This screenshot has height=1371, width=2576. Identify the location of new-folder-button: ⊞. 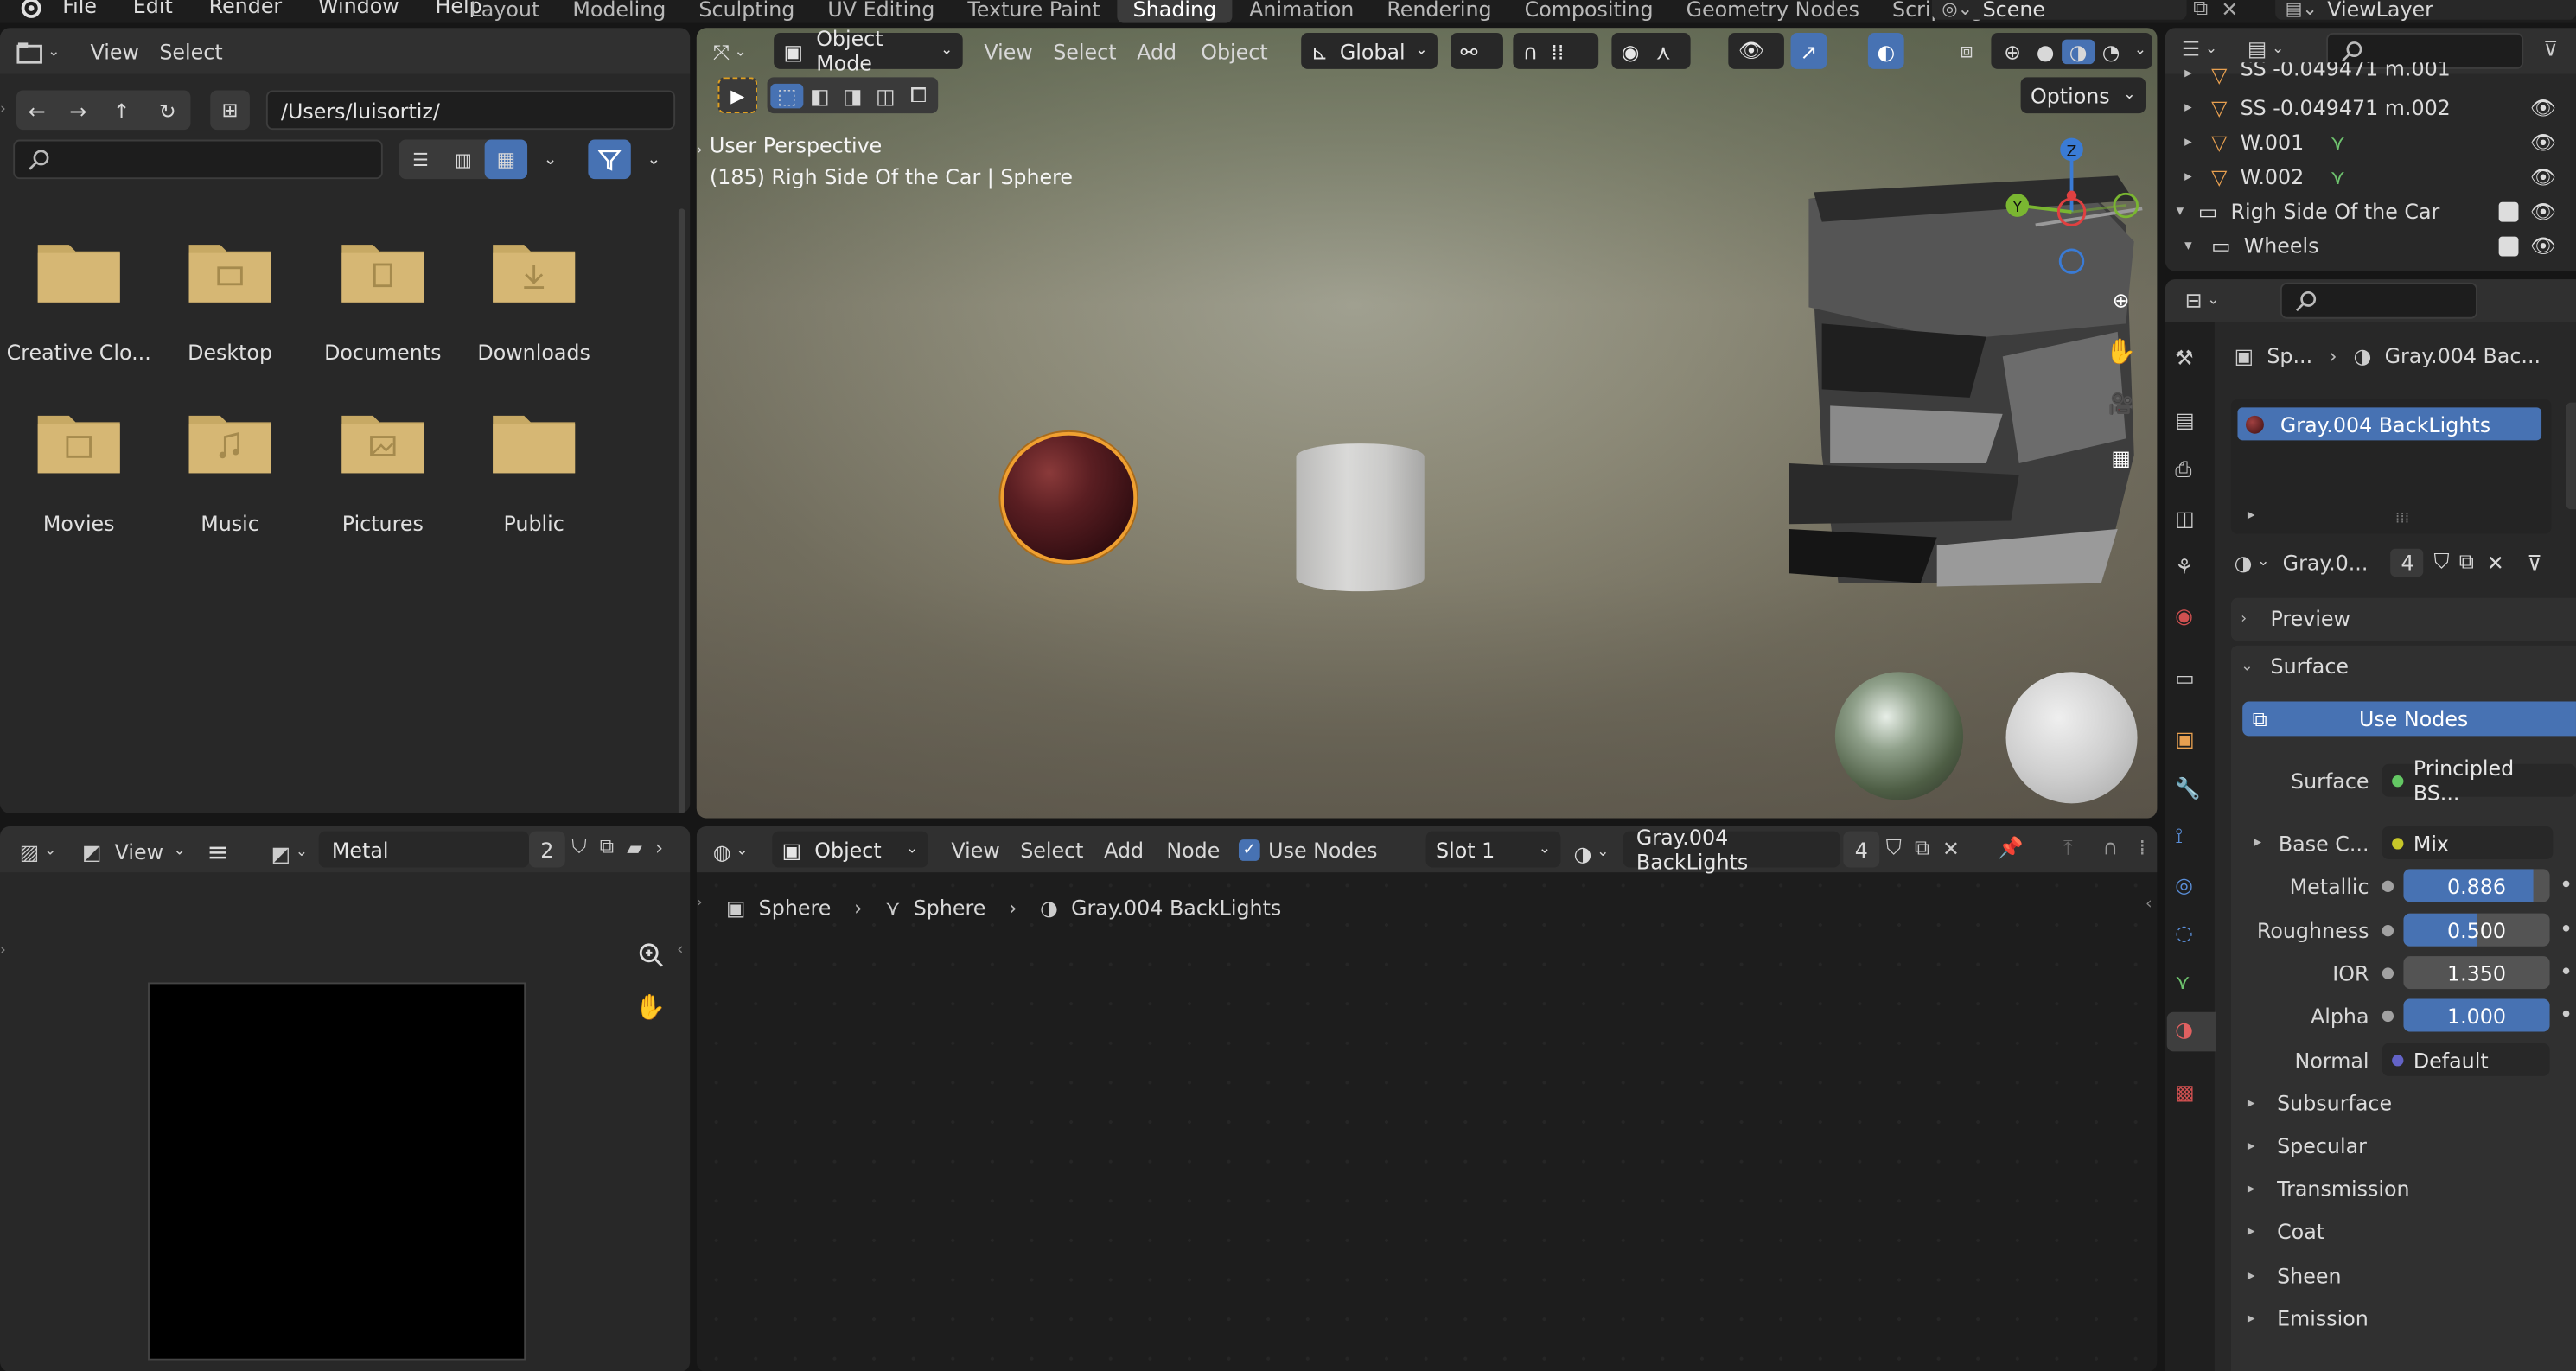
(230, 110).